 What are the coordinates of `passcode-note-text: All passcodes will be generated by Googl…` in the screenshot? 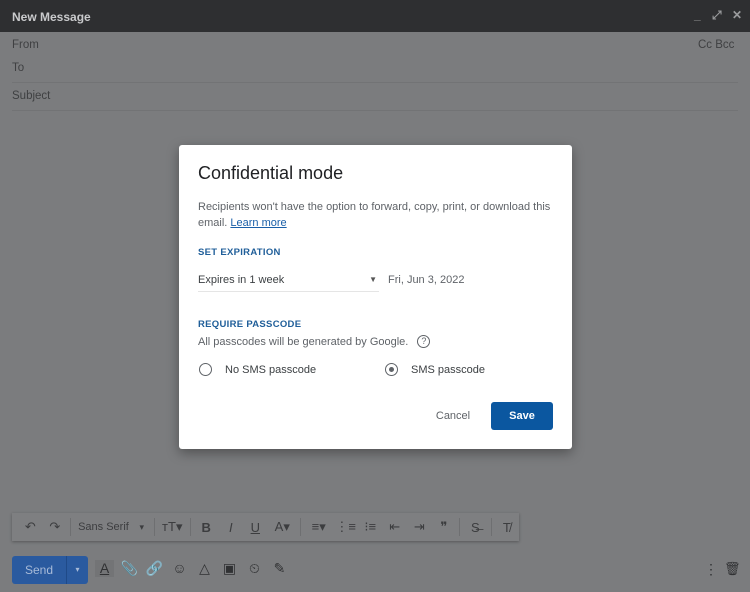 It's located at (303, 341).